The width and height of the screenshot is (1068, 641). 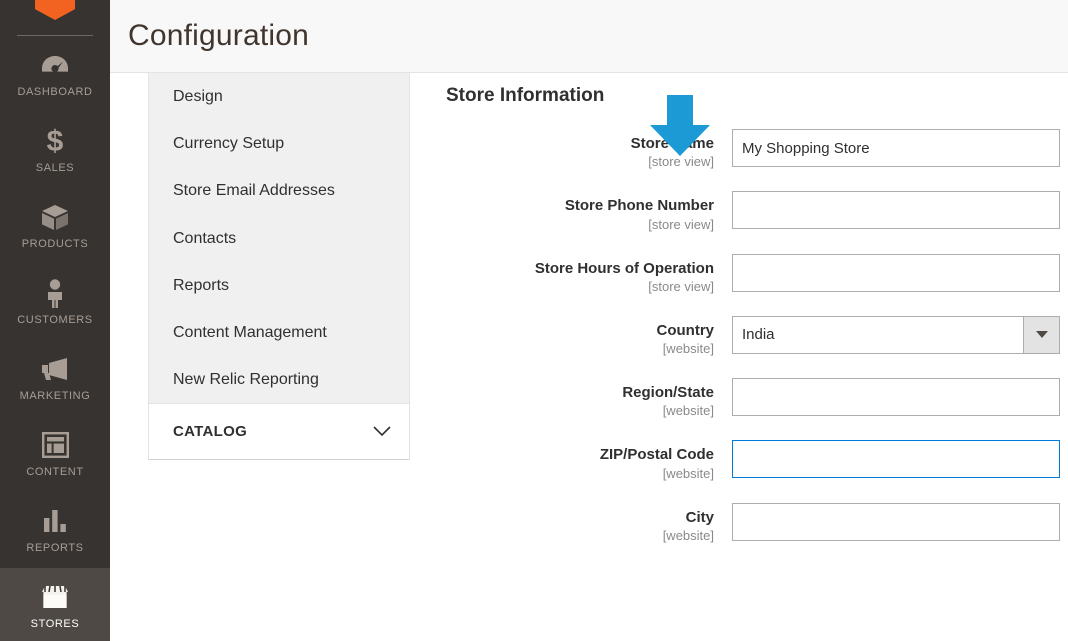 What do you see at coordinates (55, 445) in the screenshot?
I see `layout-window-icon` at bounding box center [55, 445].